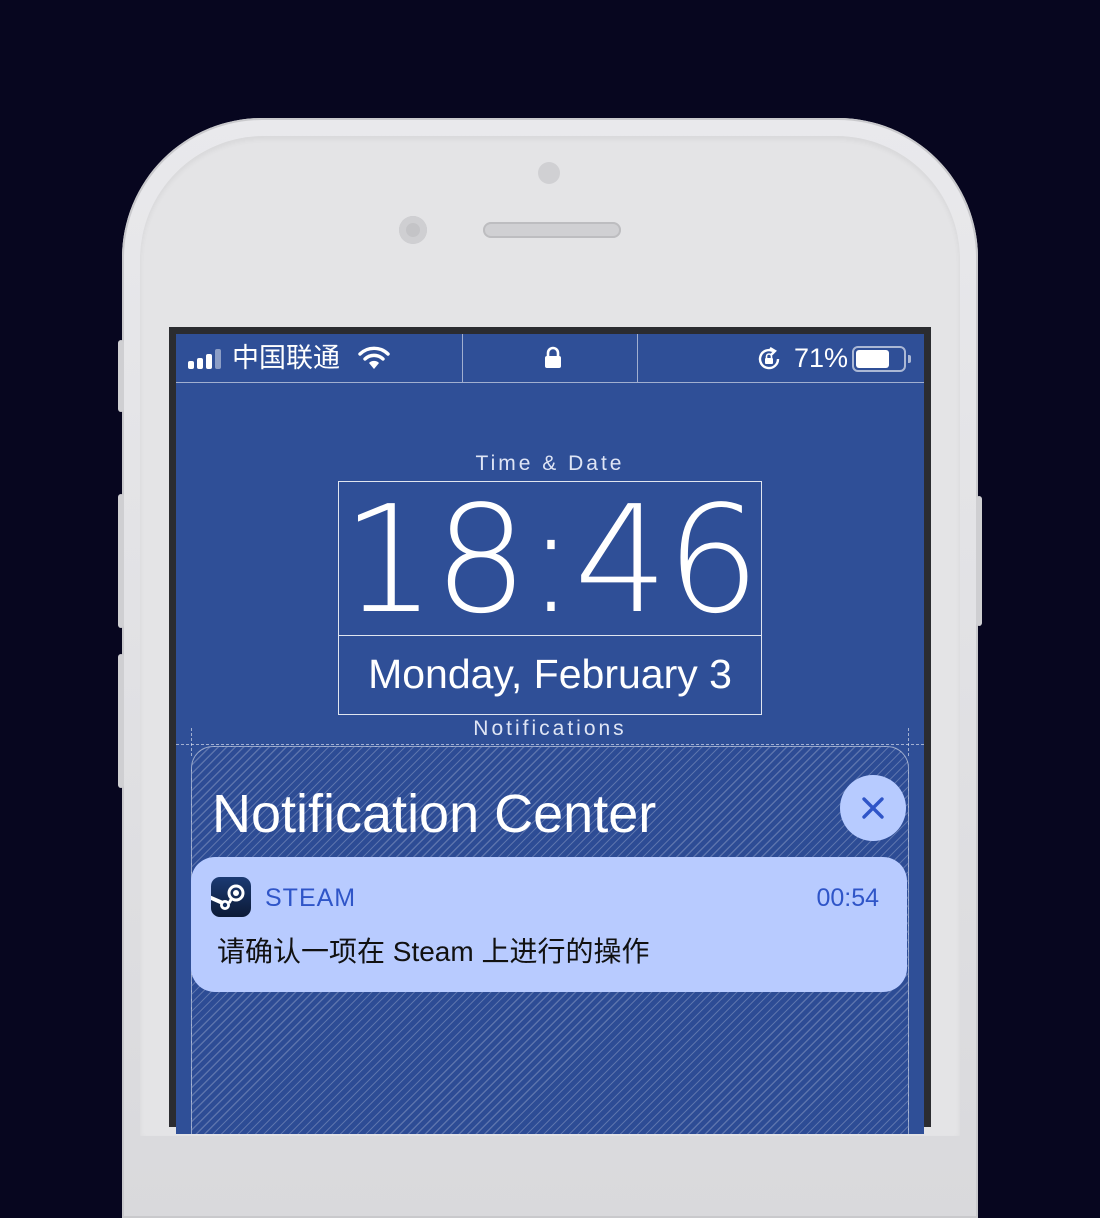  I want to click on volume-up-button, so click(121, 561).